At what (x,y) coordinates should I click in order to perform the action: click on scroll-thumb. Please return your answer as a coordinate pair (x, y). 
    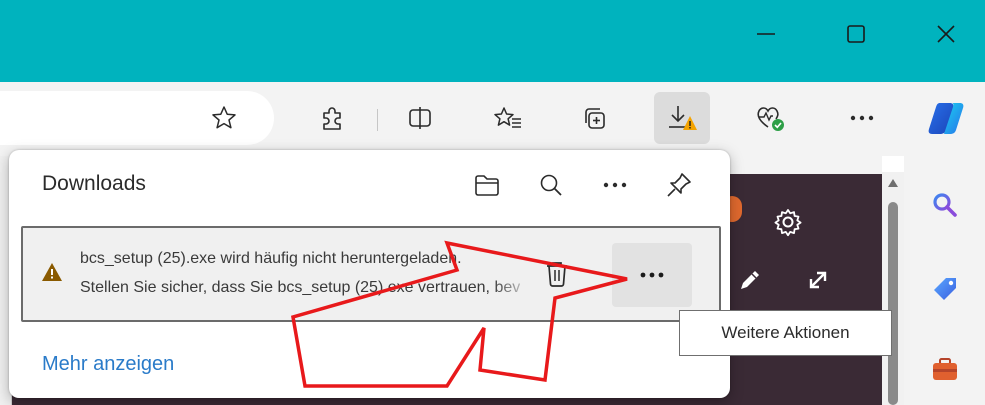
    Looking at the image, I should click on (893, 303).